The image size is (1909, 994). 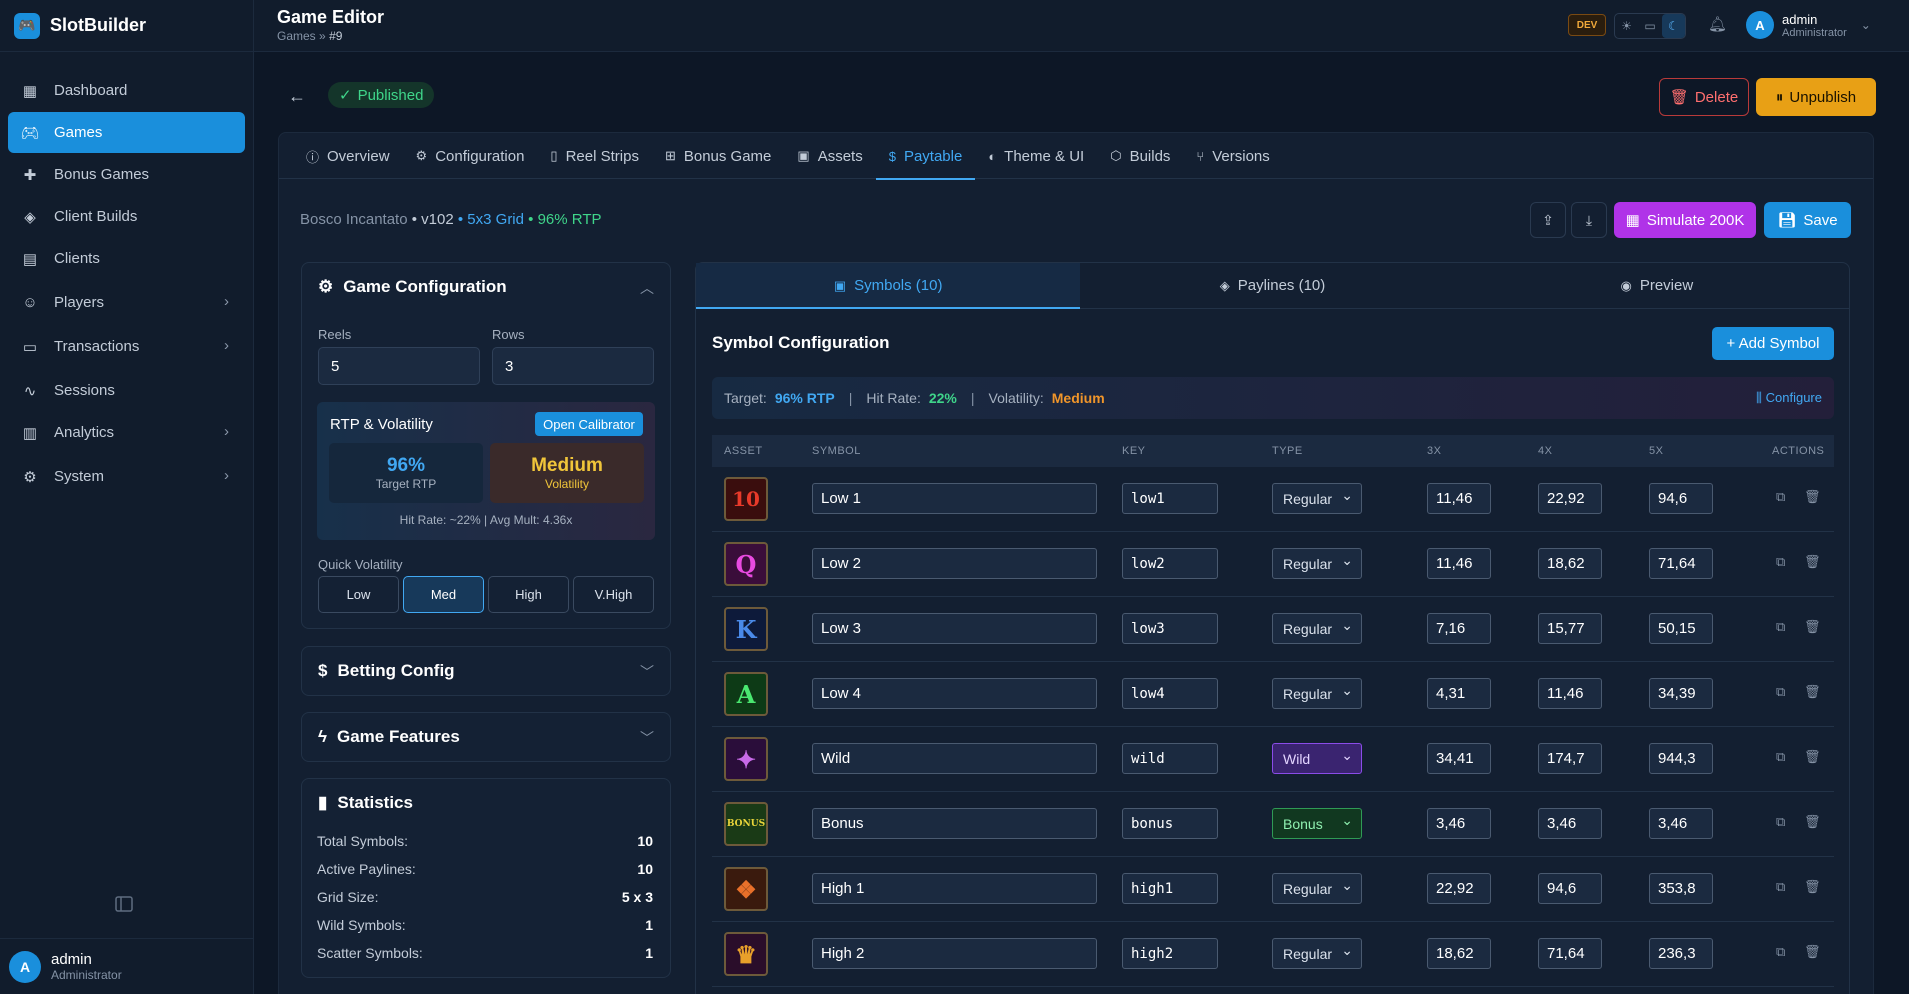 What do you see at coordinates (954, 758) in the screenshot?
I see `symbol-name-input: Wild` at bounding box center [954, 758].